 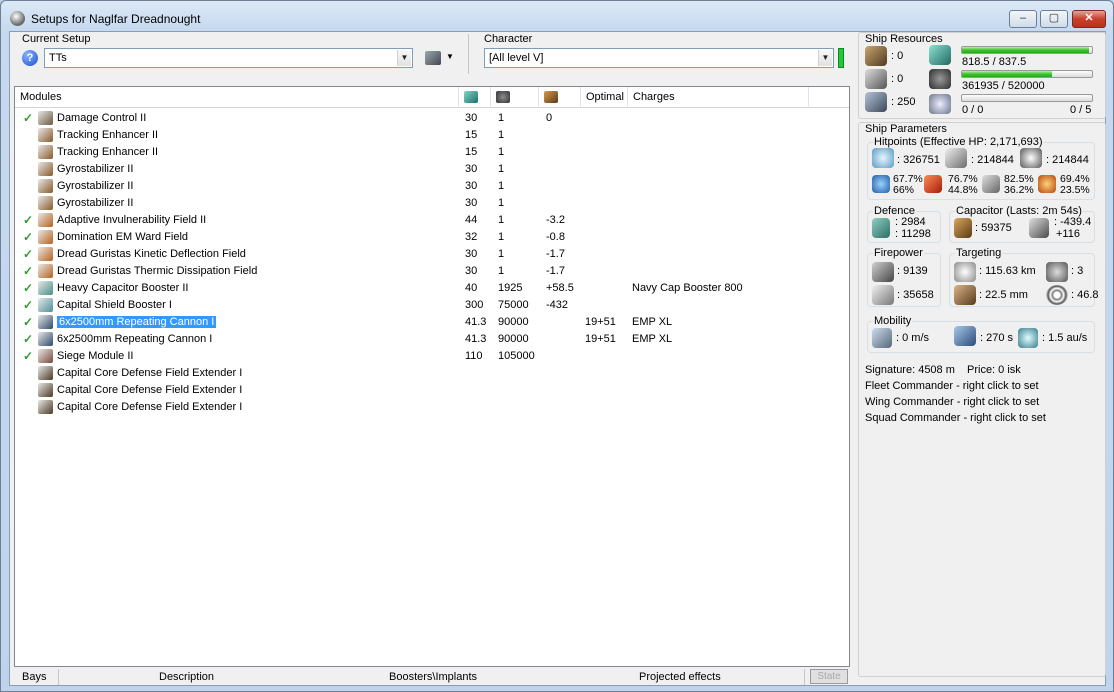 I want to click on module-capacitor: +58.5, so click(x=560, y=288).